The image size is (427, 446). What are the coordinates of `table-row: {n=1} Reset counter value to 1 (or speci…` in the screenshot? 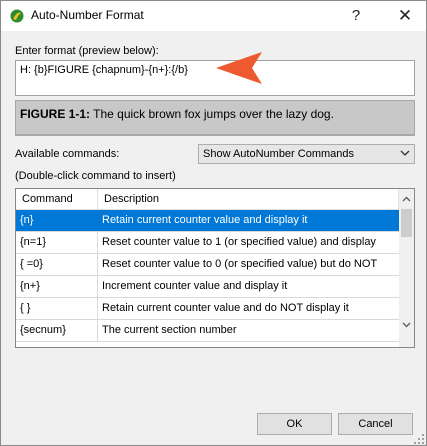 It's located at (207, 243).